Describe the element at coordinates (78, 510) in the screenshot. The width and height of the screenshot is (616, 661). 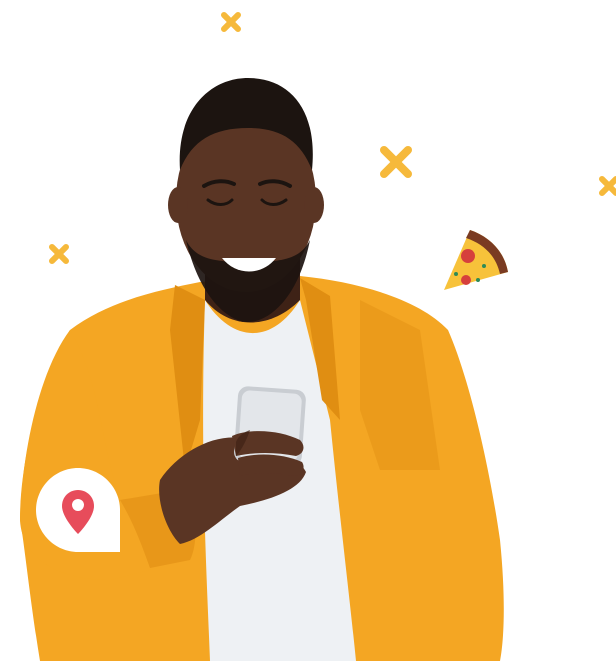
I see `location-bubble` at that location.